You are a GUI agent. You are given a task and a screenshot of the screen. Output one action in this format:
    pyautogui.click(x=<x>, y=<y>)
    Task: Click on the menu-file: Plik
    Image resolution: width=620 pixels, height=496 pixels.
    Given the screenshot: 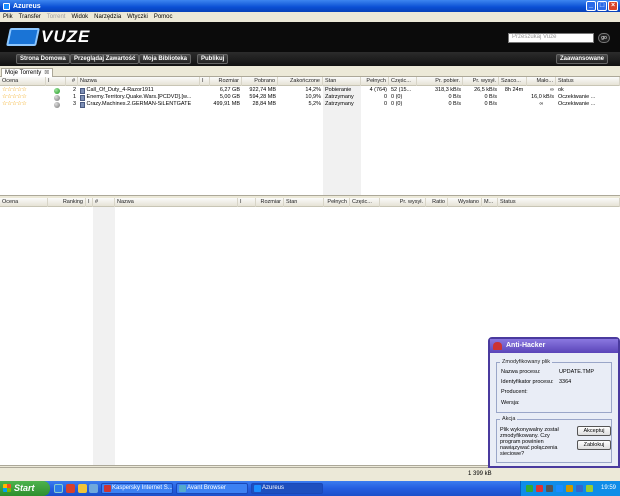 What is the action you would take?
    pyautogui.click(x=8, y=17)
    